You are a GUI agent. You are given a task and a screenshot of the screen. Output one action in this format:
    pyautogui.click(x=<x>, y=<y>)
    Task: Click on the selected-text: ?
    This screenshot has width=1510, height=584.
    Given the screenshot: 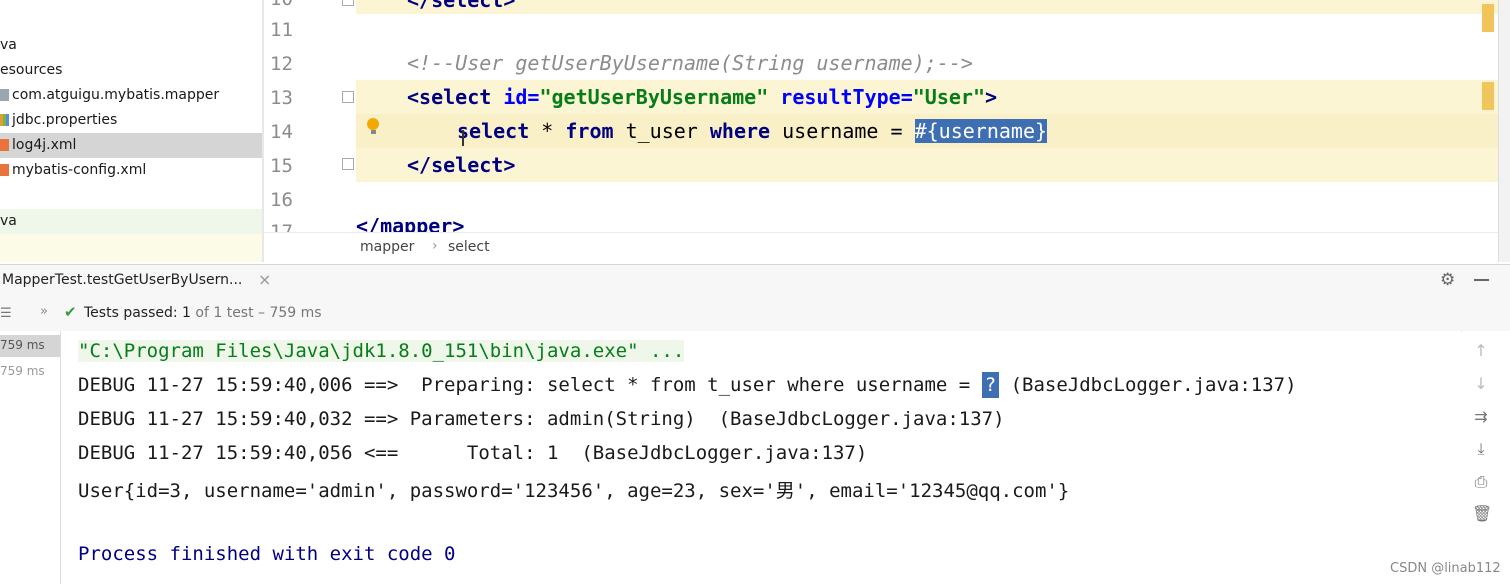 What is the action you would take?
    pyautogui.click(x=990, y=385)
    